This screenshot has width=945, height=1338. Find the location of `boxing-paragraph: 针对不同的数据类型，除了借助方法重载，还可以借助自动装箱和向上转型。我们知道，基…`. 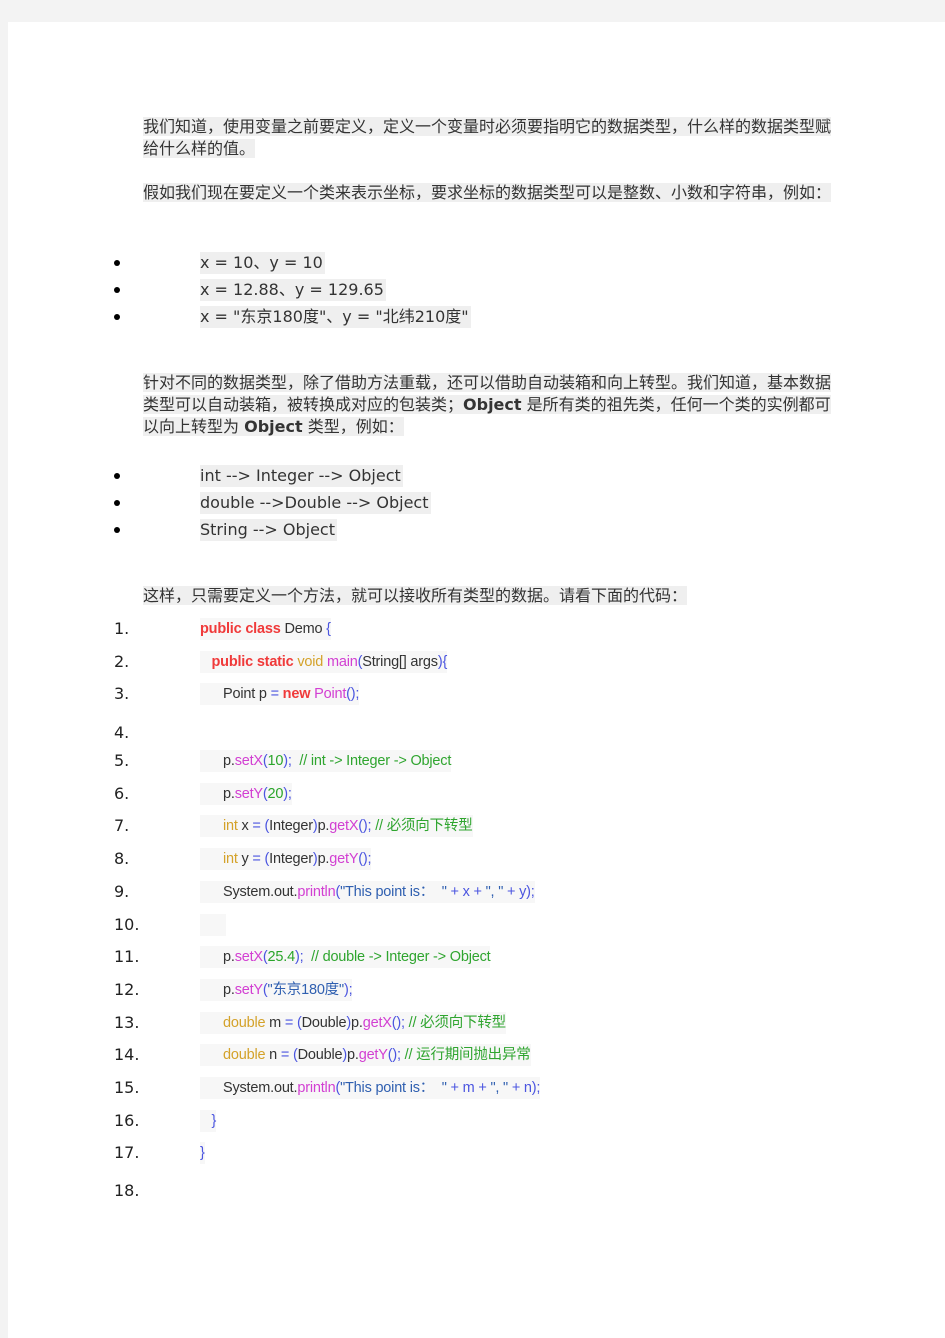

boxing-paragraph: 针对不同的数据类型，除了借助方法重载，还可以借助自动装箱和向上转型。我们知道，基… is located at coordinates (487, 404).